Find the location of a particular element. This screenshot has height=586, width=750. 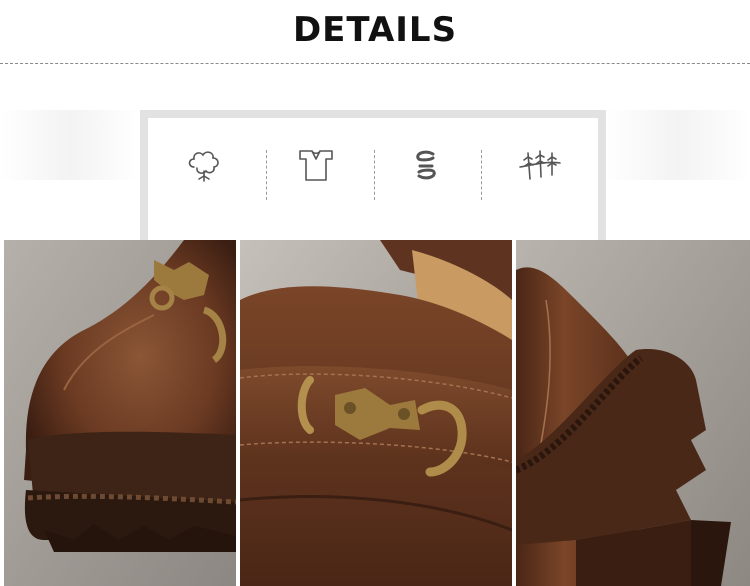

stretch-wave-icon is located at coordinates (426, 165).